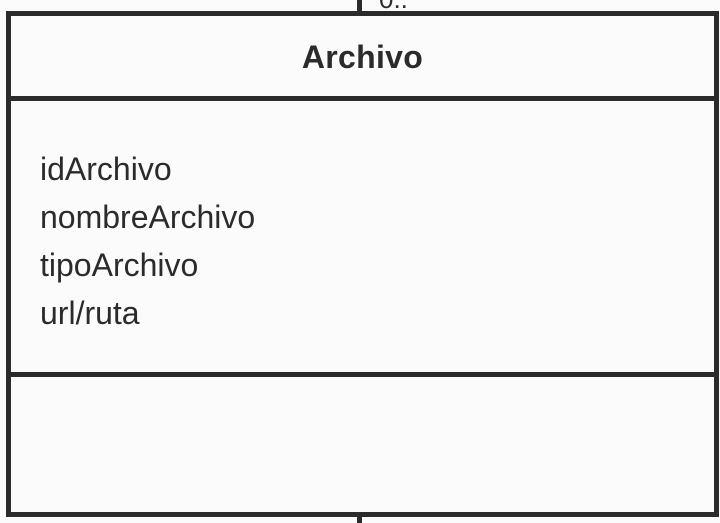  What do you see at coordinates (359, 518) in the screenshot?
I see `association-line-bottom` at bounding box center [359, 518].